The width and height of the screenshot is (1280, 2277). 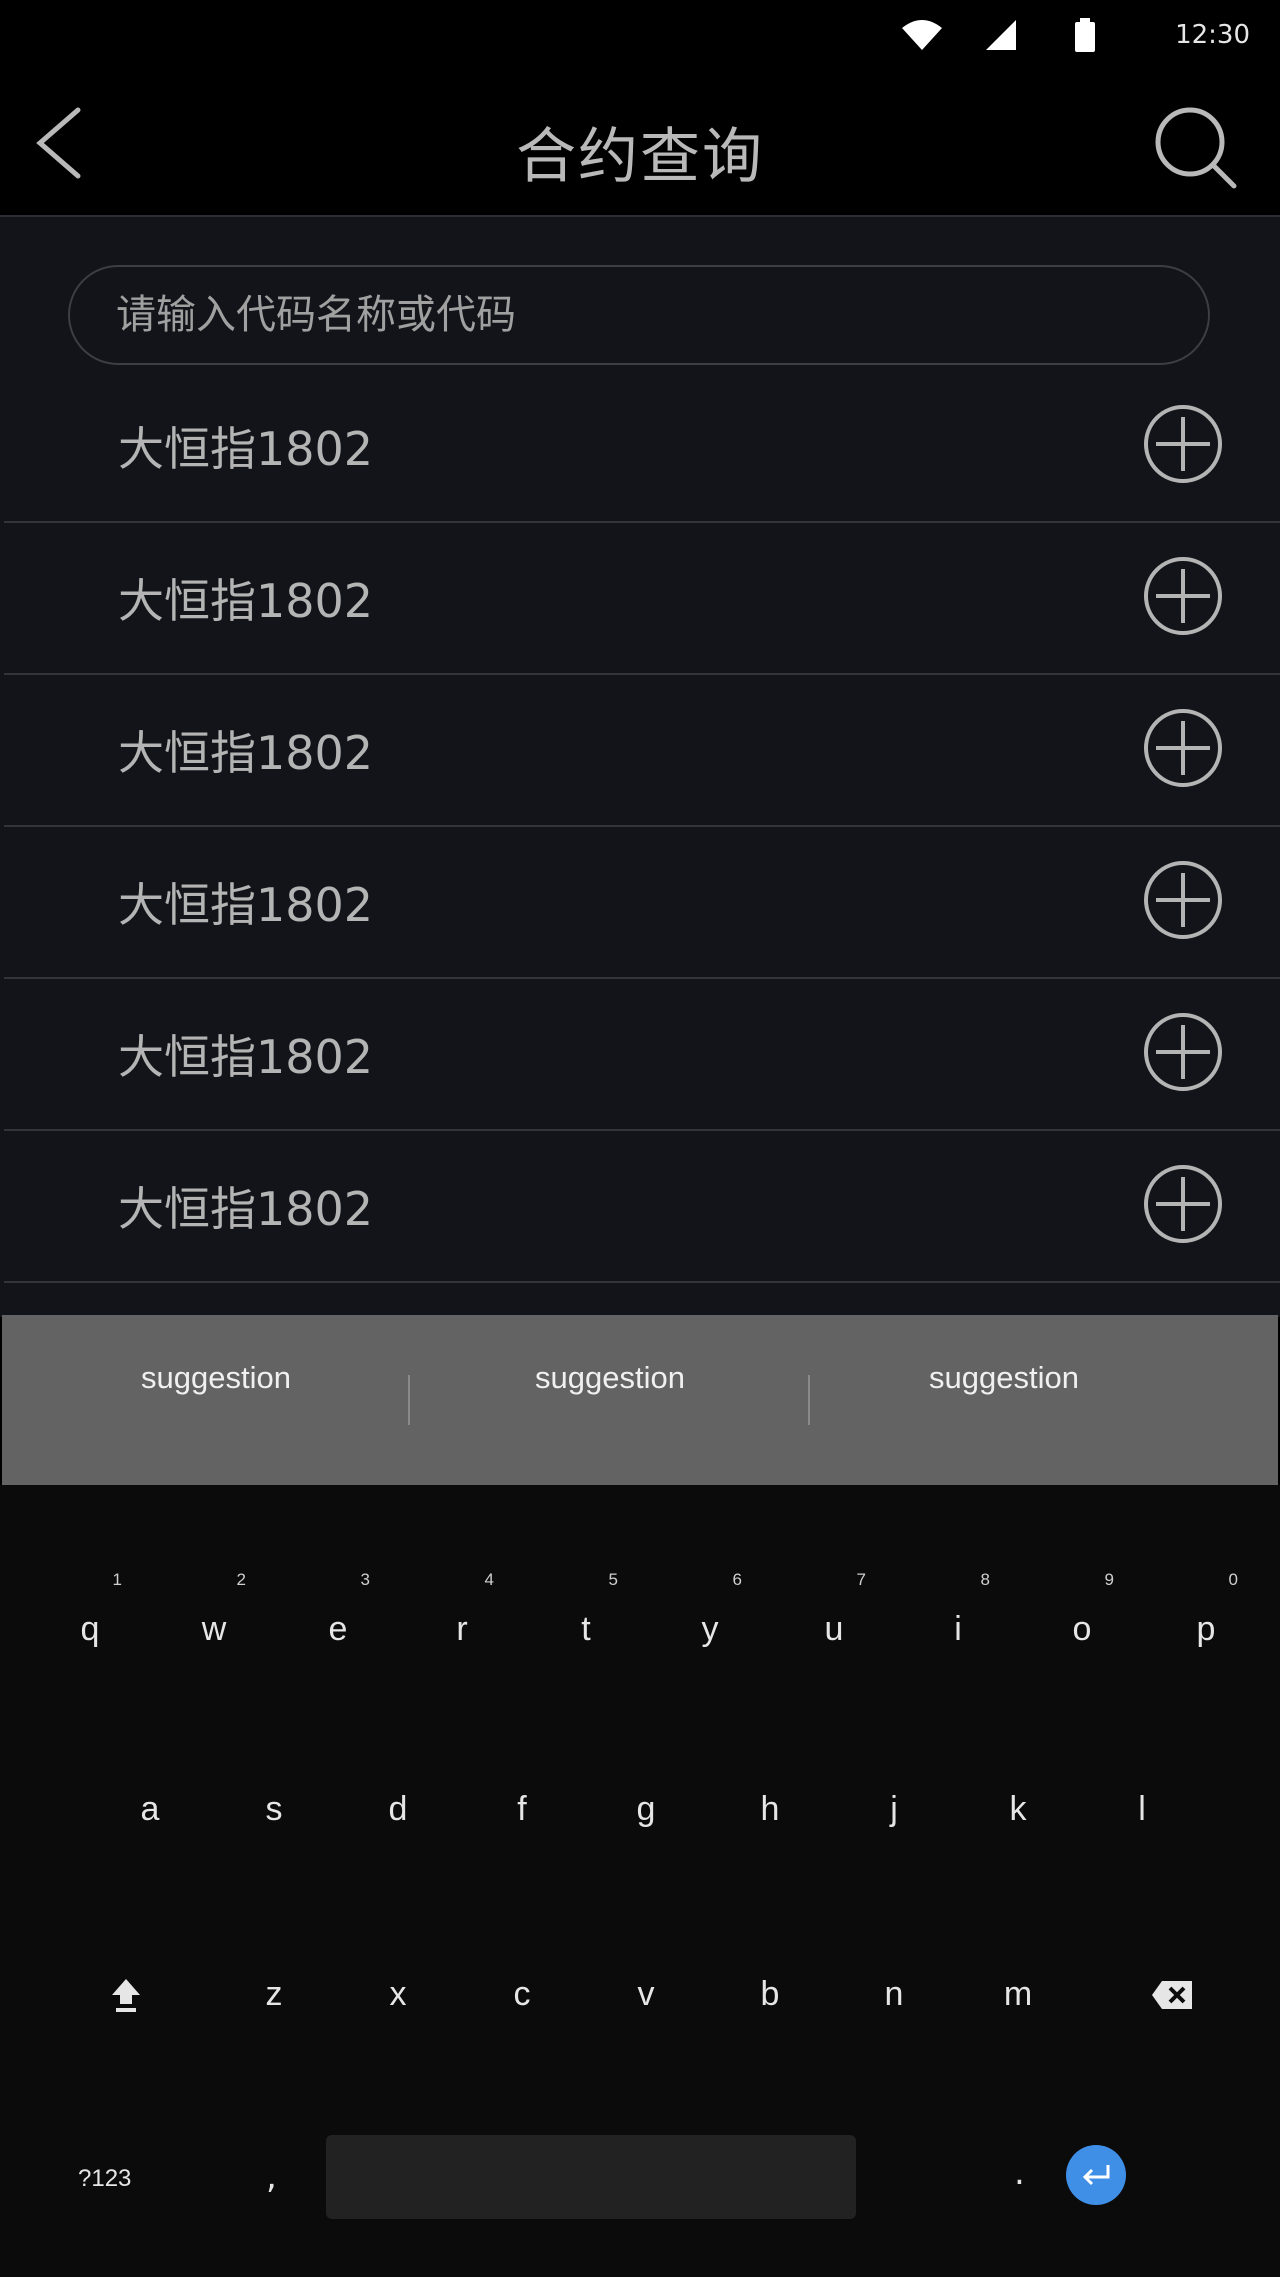 I want to click on battery-icon, so click(x=1085, y=35).